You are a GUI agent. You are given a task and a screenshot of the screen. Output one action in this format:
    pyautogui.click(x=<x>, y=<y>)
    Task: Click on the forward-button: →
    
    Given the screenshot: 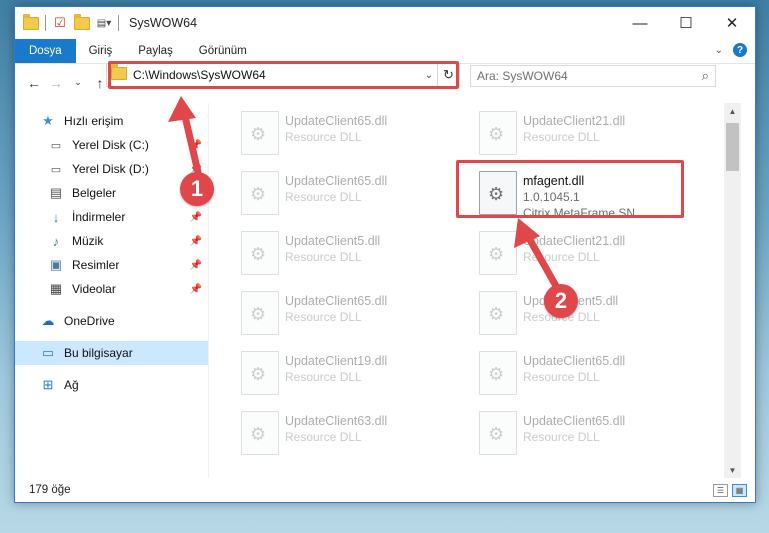 What is the action you would take?
    pyautogui.click(x=56, y=83)
    